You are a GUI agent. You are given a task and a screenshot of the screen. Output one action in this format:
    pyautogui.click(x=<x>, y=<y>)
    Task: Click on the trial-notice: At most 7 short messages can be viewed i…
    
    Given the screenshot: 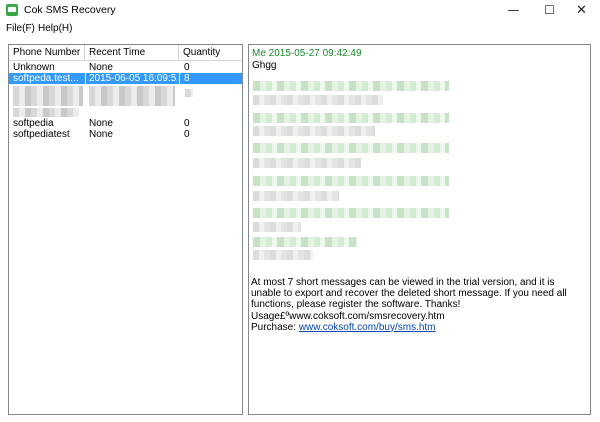 What is the action you would take?
    pyautogui.click(x=419, y=305)
    